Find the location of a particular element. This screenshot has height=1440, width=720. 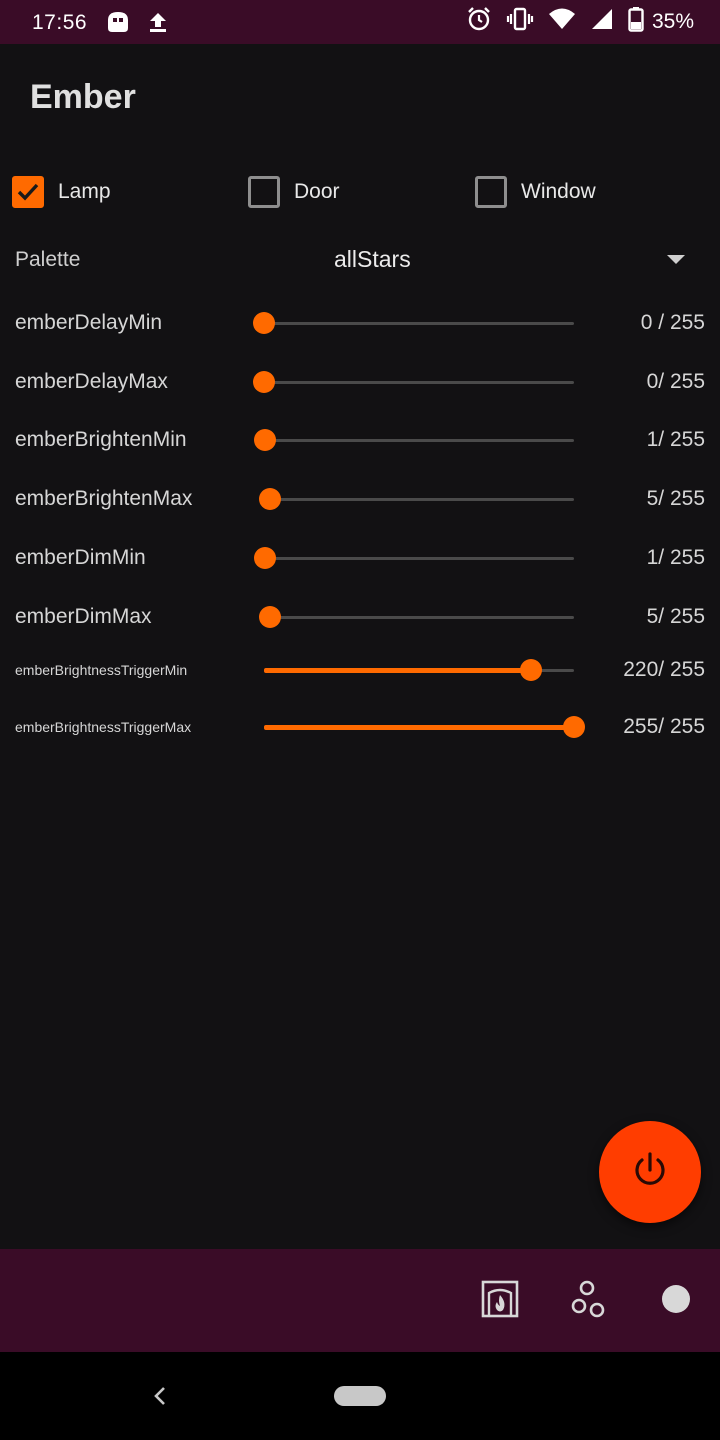

slider-label: emberDelayMax is located at coordinates (91, 381).